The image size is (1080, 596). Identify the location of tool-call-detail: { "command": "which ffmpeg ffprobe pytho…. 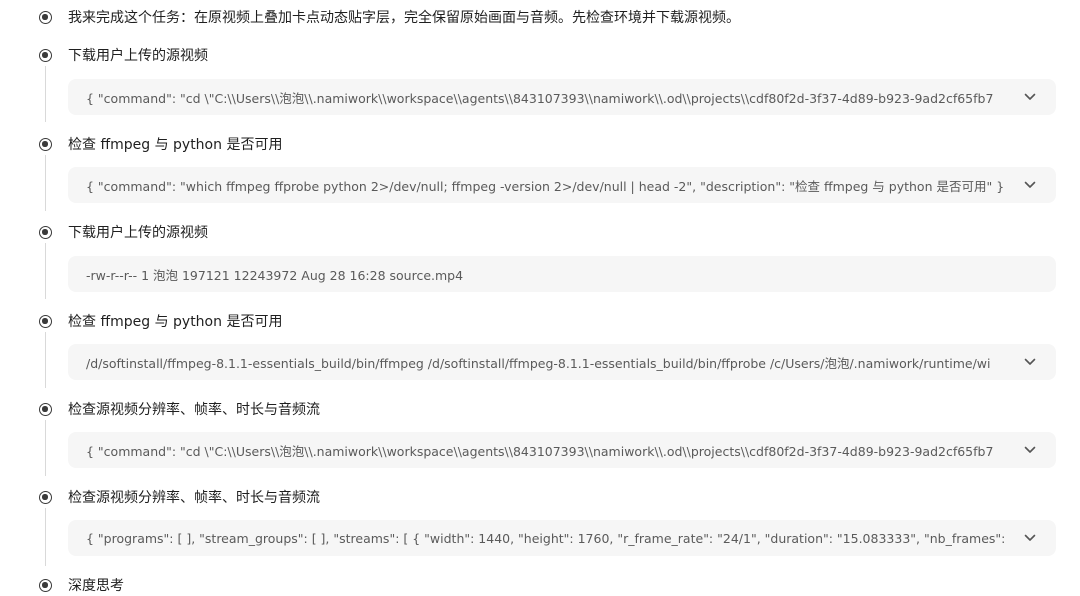
(562, 185).